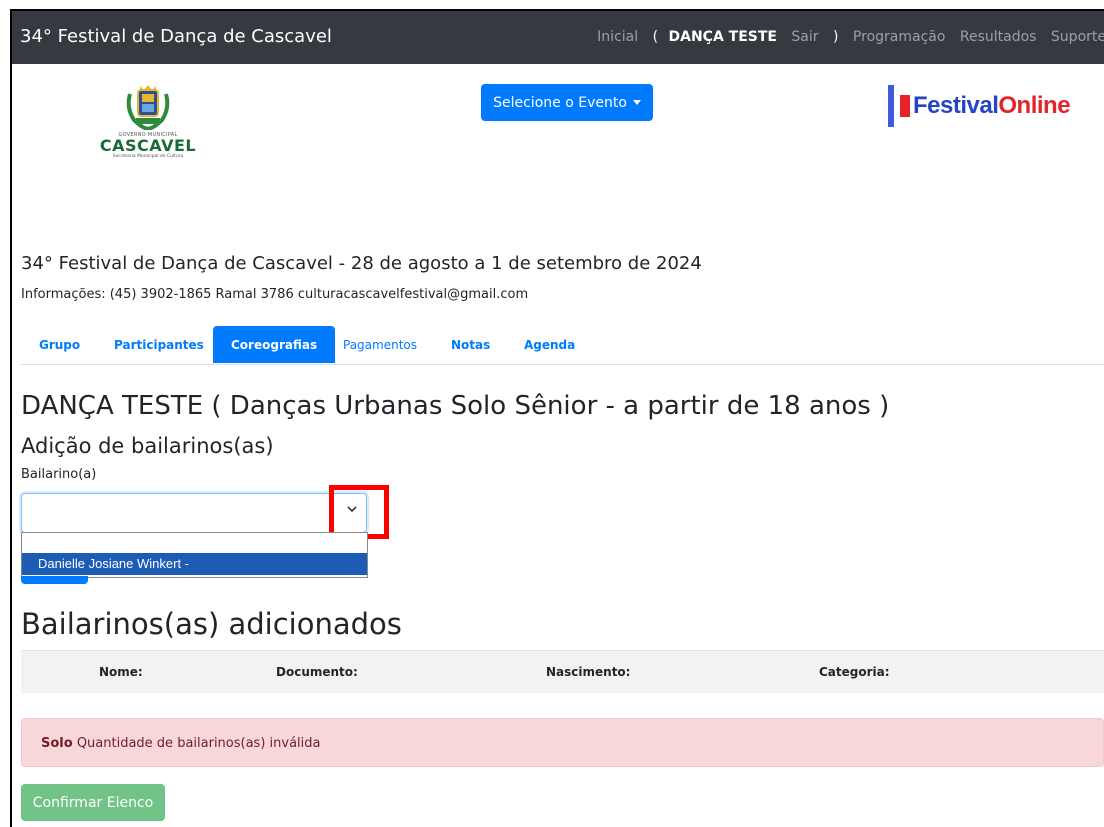 This screenshot has height=827, width=1104. I want to click on nav-sair: Sair, so click(804, 37).